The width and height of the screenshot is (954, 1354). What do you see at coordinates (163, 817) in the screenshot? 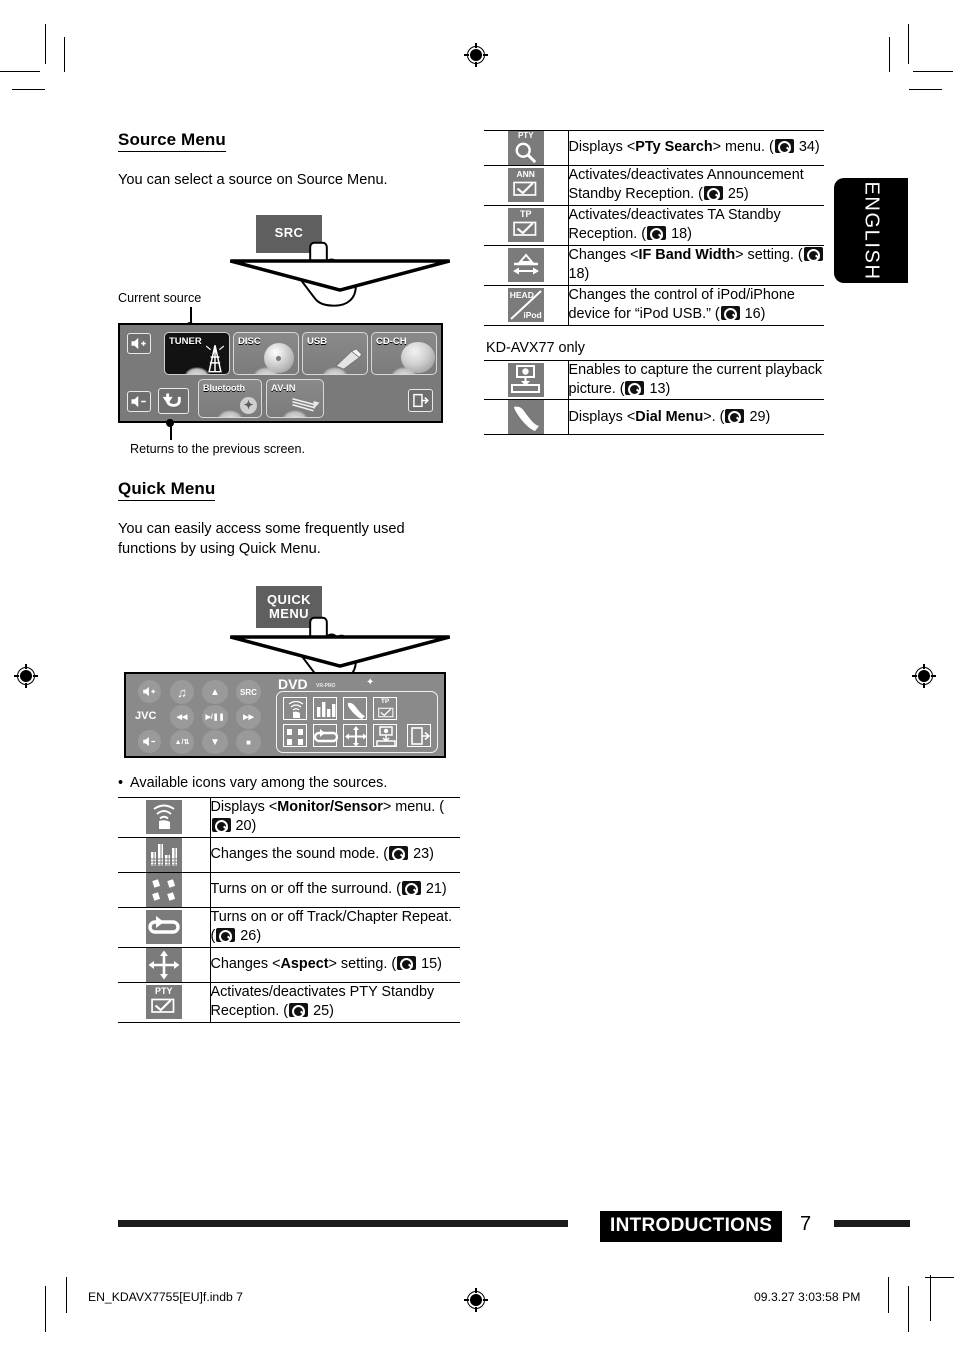
I see `monitor-sensor-icon` at bounding box center [163, 817].